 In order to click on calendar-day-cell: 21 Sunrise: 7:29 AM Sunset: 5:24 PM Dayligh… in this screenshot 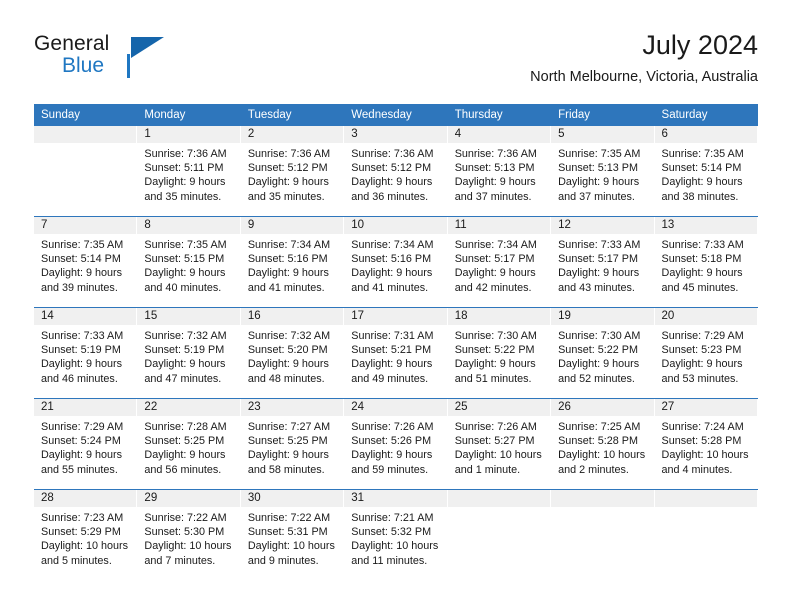, I will do `click(86, 444)`.